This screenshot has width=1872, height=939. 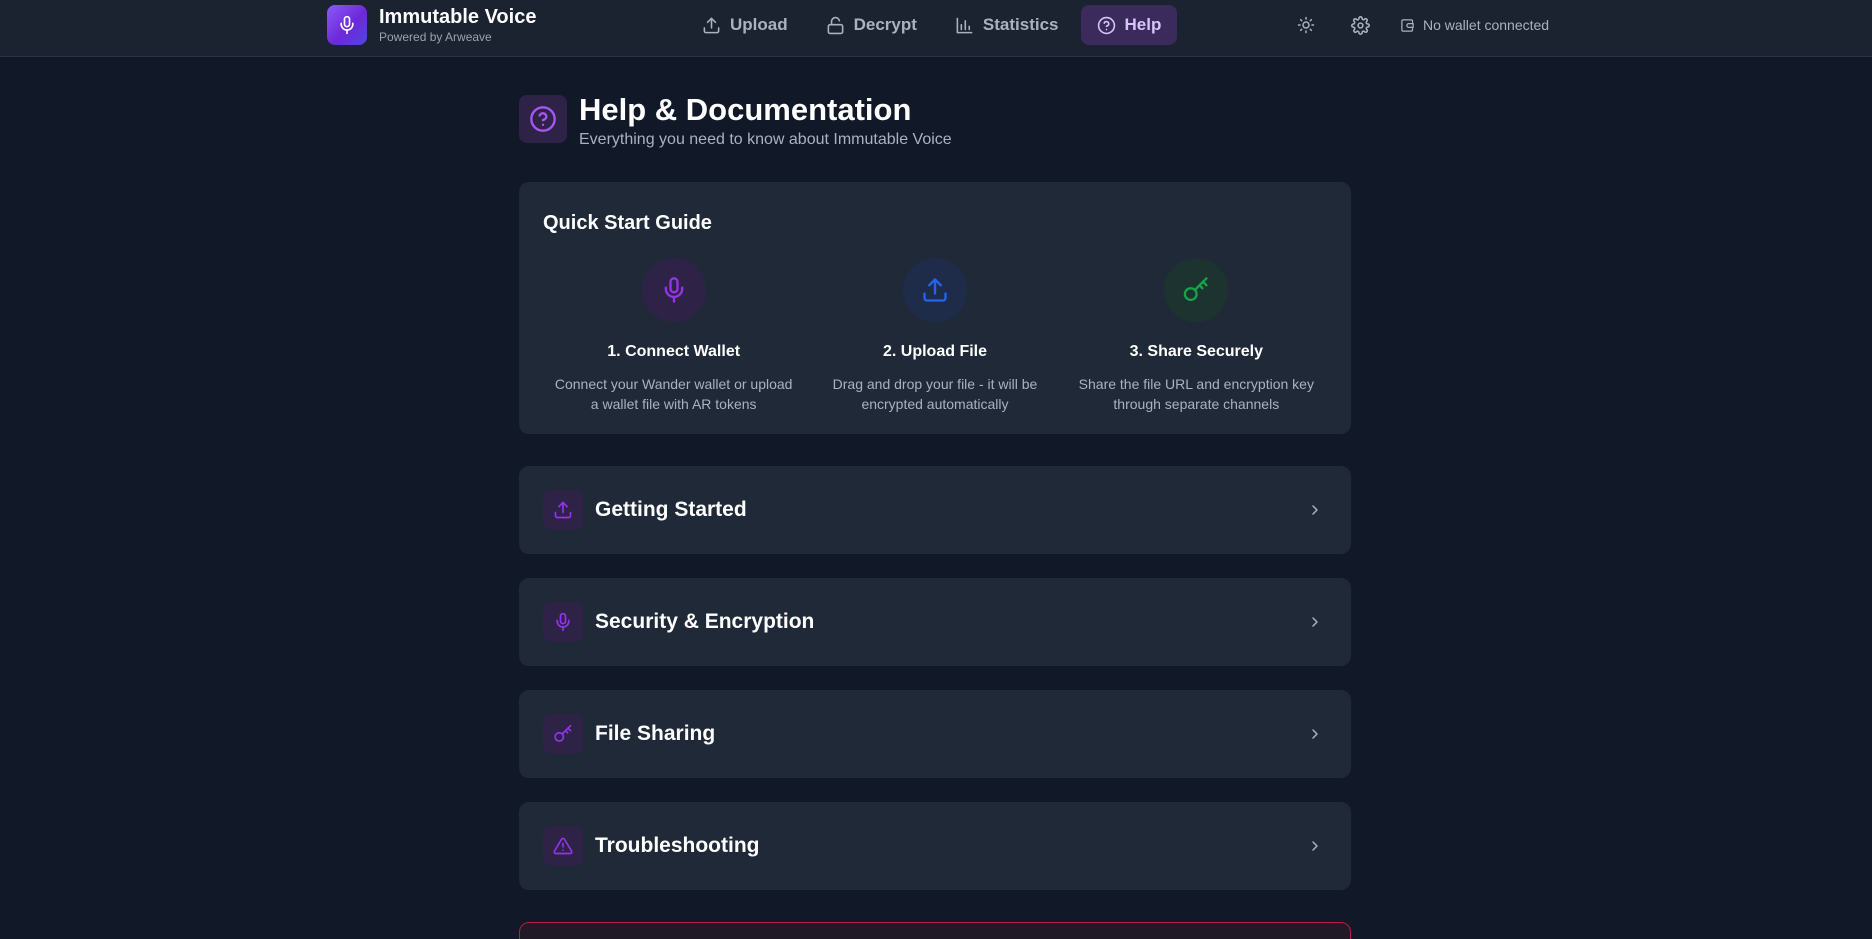 I want to click on section-title: Troubleshooting, so click(x=677, y=845).